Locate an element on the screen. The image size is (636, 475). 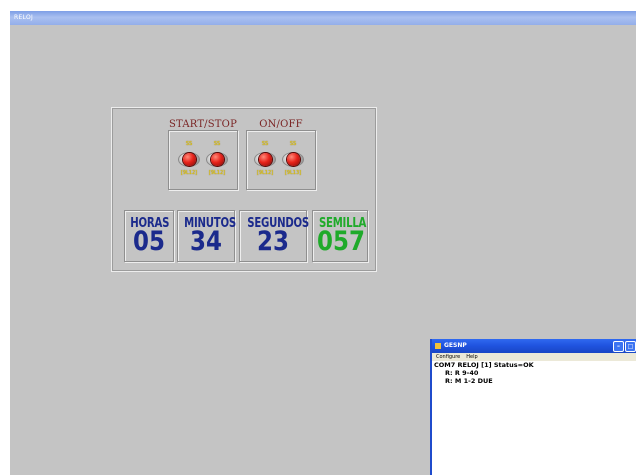
horas-value: 05 is located at coordinates (149, 241).